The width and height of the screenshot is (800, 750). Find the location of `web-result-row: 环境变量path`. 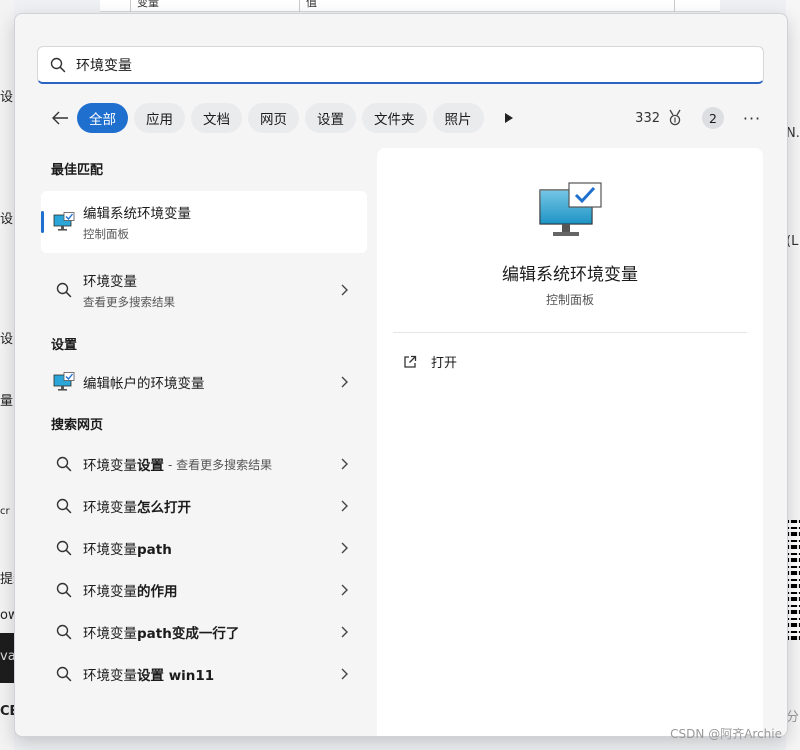

web-result-row: 环境变量path is located at coordinates (204, 548).